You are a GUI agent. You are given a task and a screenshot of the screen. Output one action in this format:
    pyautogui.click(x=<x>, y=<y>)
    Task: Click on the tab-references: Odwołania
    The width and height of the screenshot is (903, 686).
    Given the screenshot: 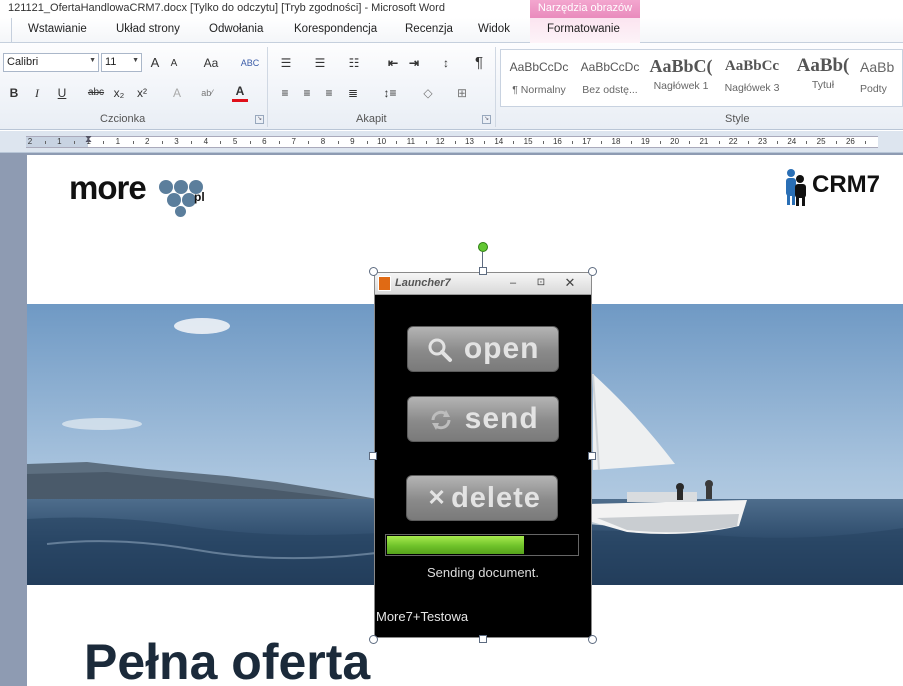 What is the action you would take?
    pyautogui.click(x=236, y=29)
    